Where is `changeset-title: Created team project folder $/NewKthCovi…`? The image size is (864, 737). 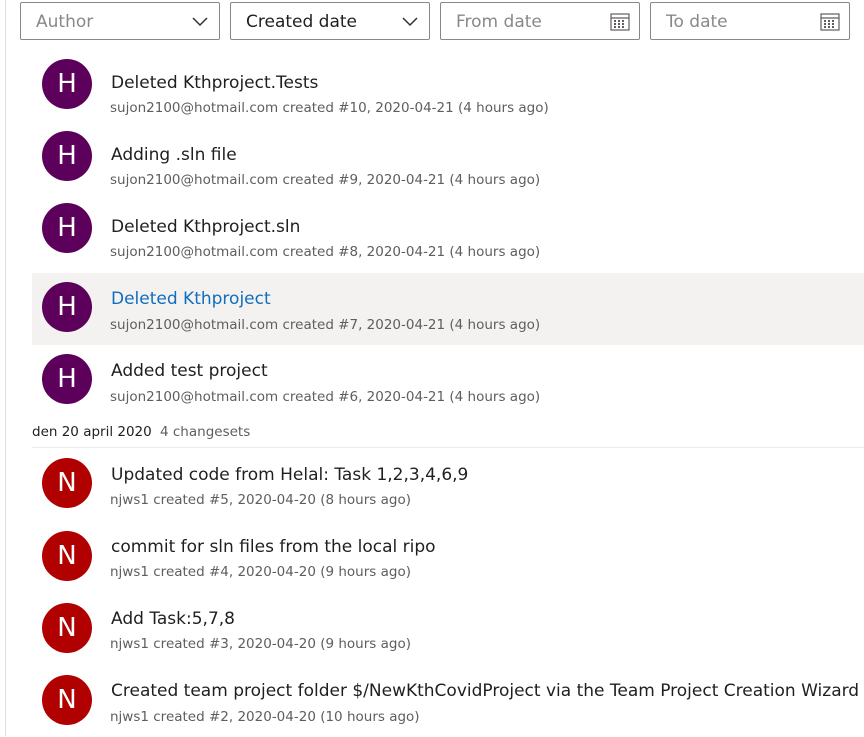
changeset-title: Created team project folder $/NewKthCovi… is located at coordinates (485, 691).